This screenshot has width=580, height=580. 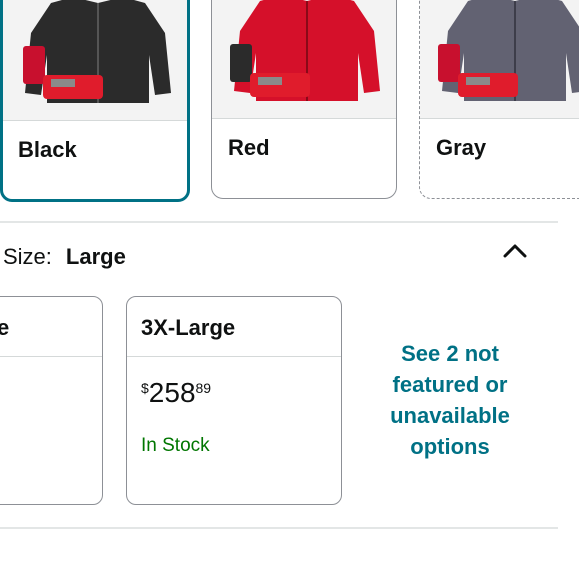 What do you see at coordinates (95, 60) in the screenshot?
I see `product-image-black` at bounding box center [95, 60].